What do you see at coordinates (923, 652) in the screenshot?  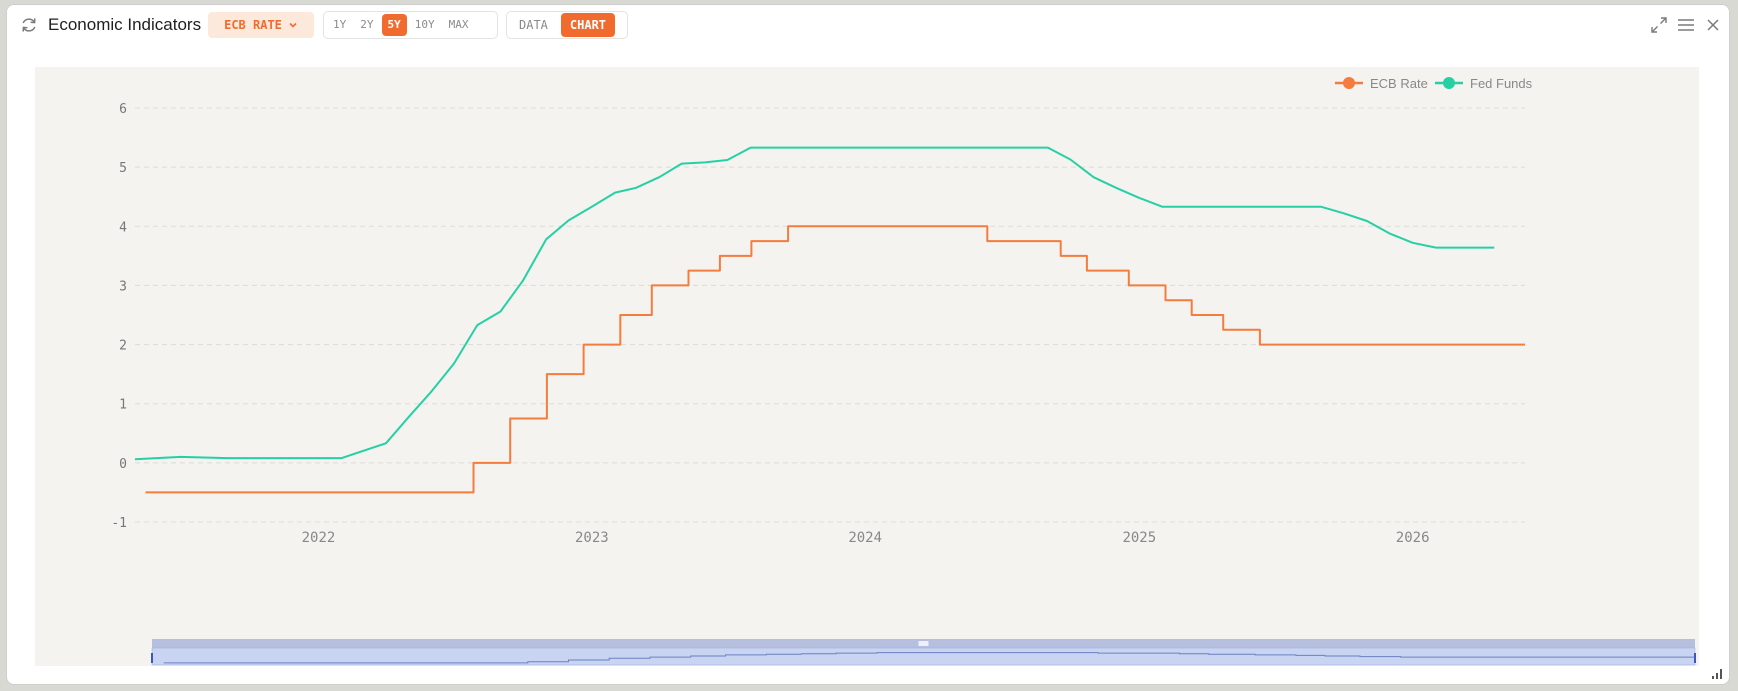 I see `range-navigator` at bounding box center [923, 652].